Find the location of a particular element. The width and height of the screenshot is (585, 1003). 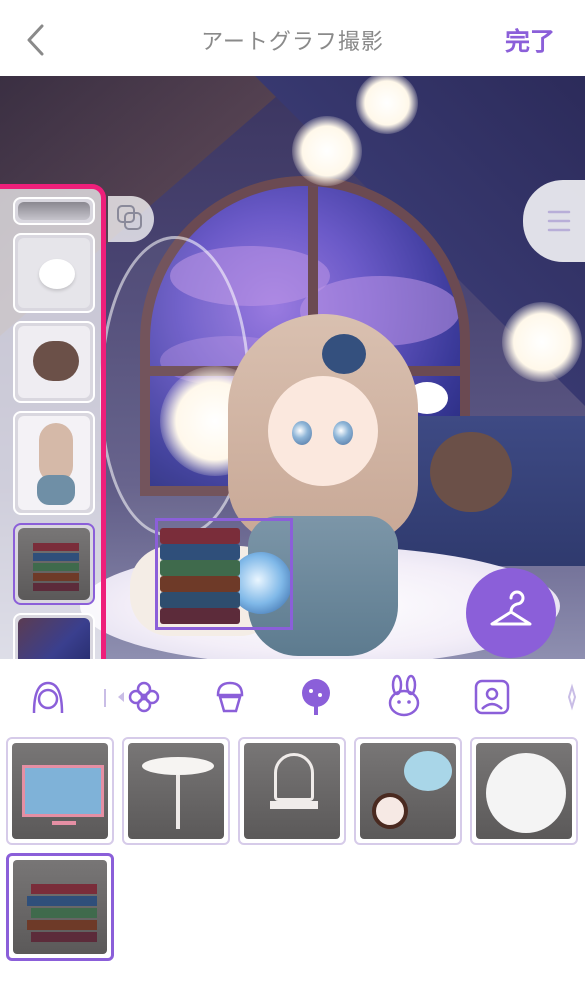

done-button: 完了 is located at coordinates (530, 40).